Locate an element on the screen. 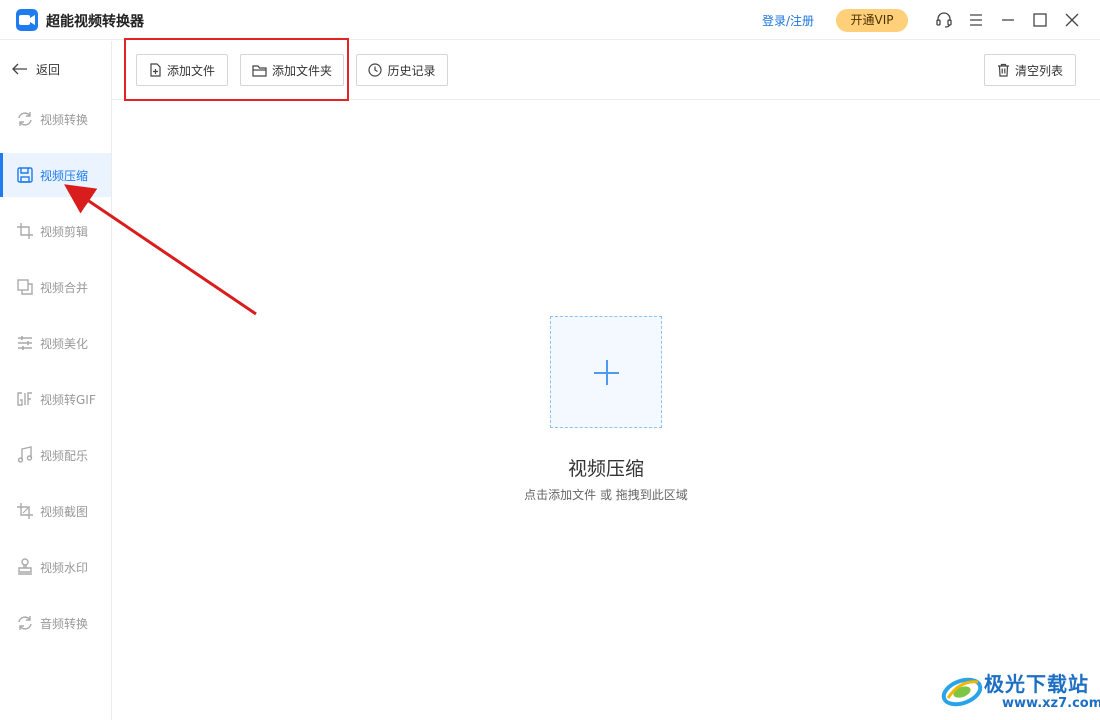 This screenshot has height=720, width=1100. menu-icon is located at coordinates (976, 20).